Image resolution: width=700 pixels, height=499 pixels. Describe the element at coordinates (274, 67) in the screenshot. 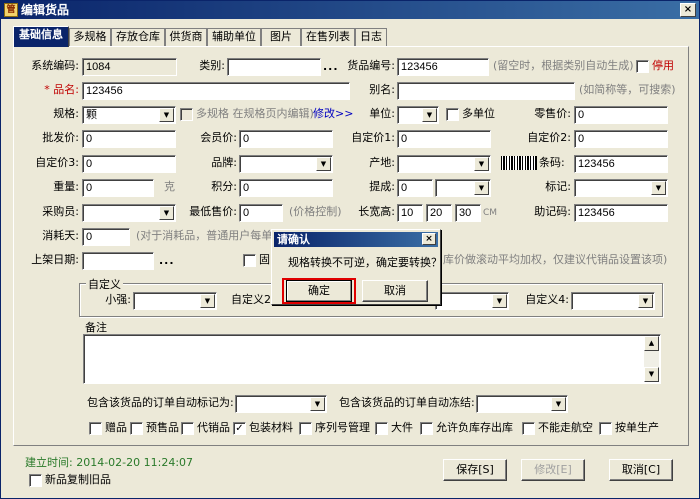

I see `category-field` at that location.